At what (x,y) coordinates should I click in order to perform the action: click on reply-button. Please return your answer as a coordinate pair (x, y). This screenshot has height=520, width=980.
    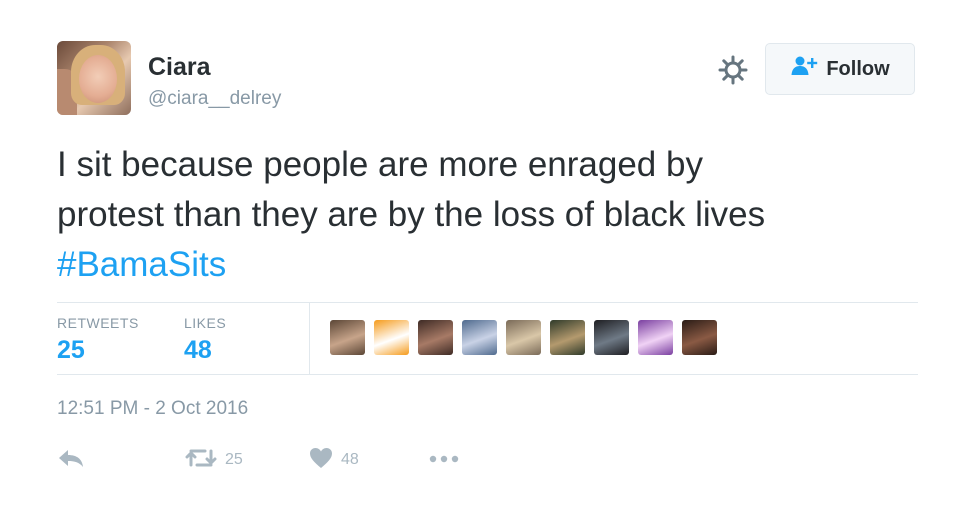
    Looking at the image, I should click on (71, 460).